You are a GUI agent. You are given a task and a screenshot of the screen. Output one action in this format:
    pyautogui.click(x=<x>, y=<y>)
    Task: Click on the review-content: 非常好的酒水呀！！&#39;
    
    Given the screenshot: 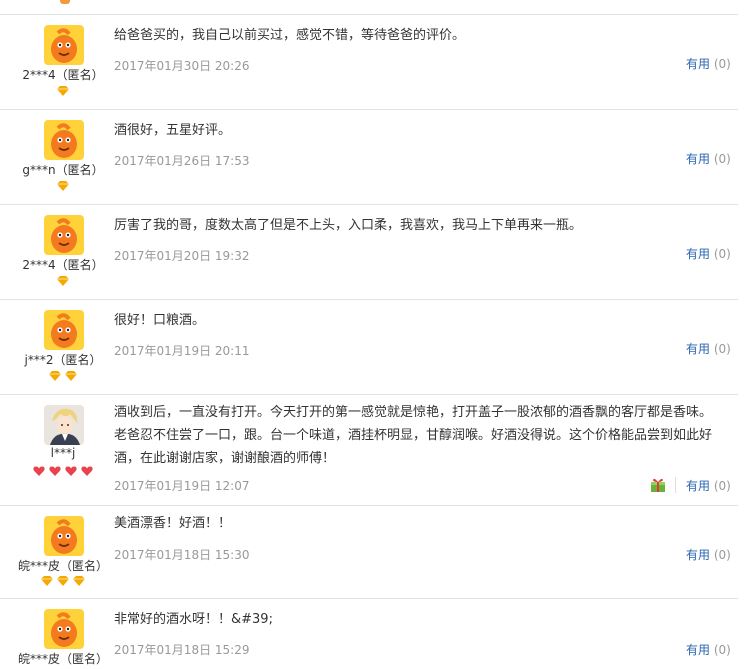 What is the action you would take?
    pyautogui.click(x=193, y=619)
    